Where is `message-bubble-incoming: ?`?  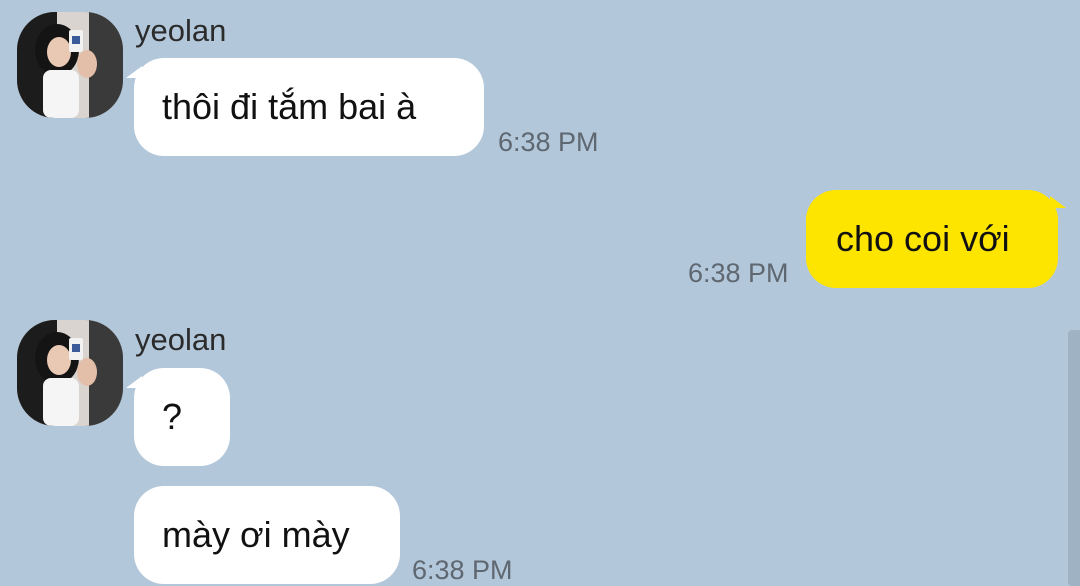 message-bubble-incoming: ? is located at coordinates (182, 417).